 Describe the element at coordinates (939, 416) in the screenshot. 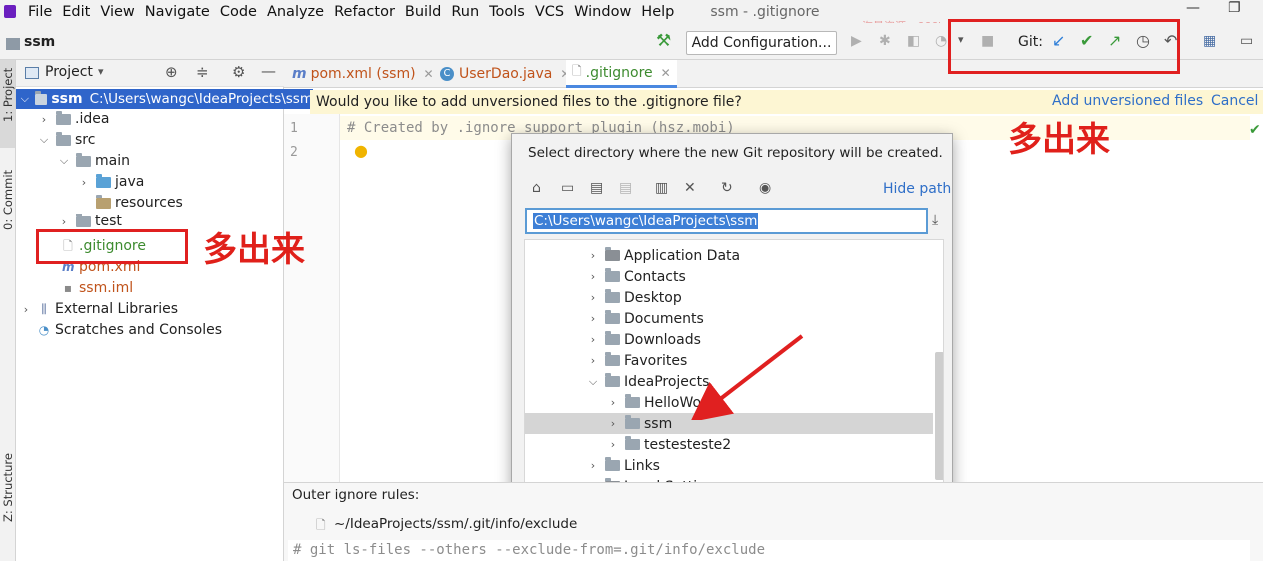

I see `tree-scrollbar` at that location.